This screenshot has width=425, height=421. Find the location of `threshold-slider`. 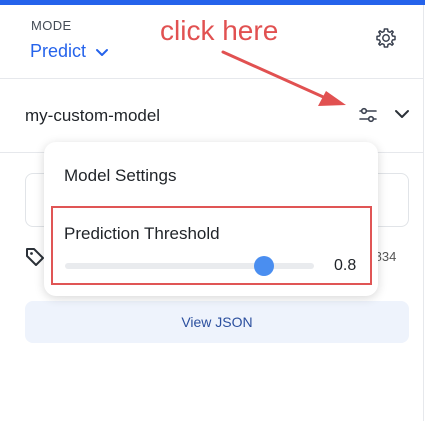

threshold-slider is located at coordinates (189, 266).